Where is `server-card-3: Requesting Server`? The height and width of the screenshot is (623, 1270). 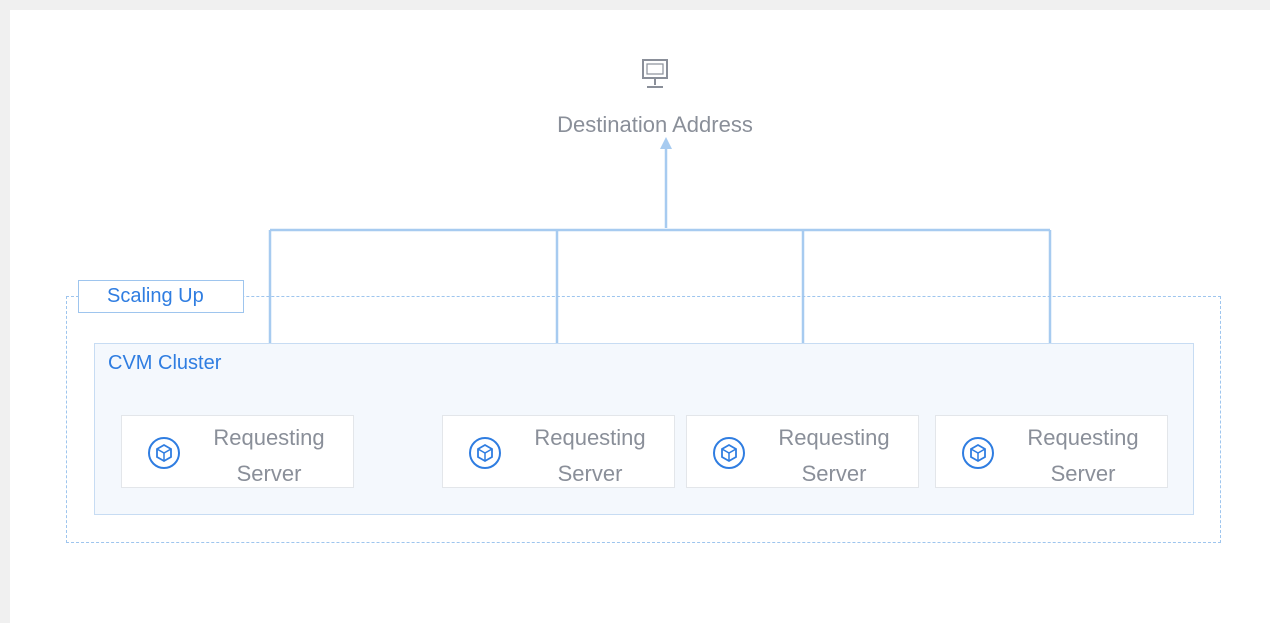
server-card-3: Requesting Server is located at coordinates (802, 451).